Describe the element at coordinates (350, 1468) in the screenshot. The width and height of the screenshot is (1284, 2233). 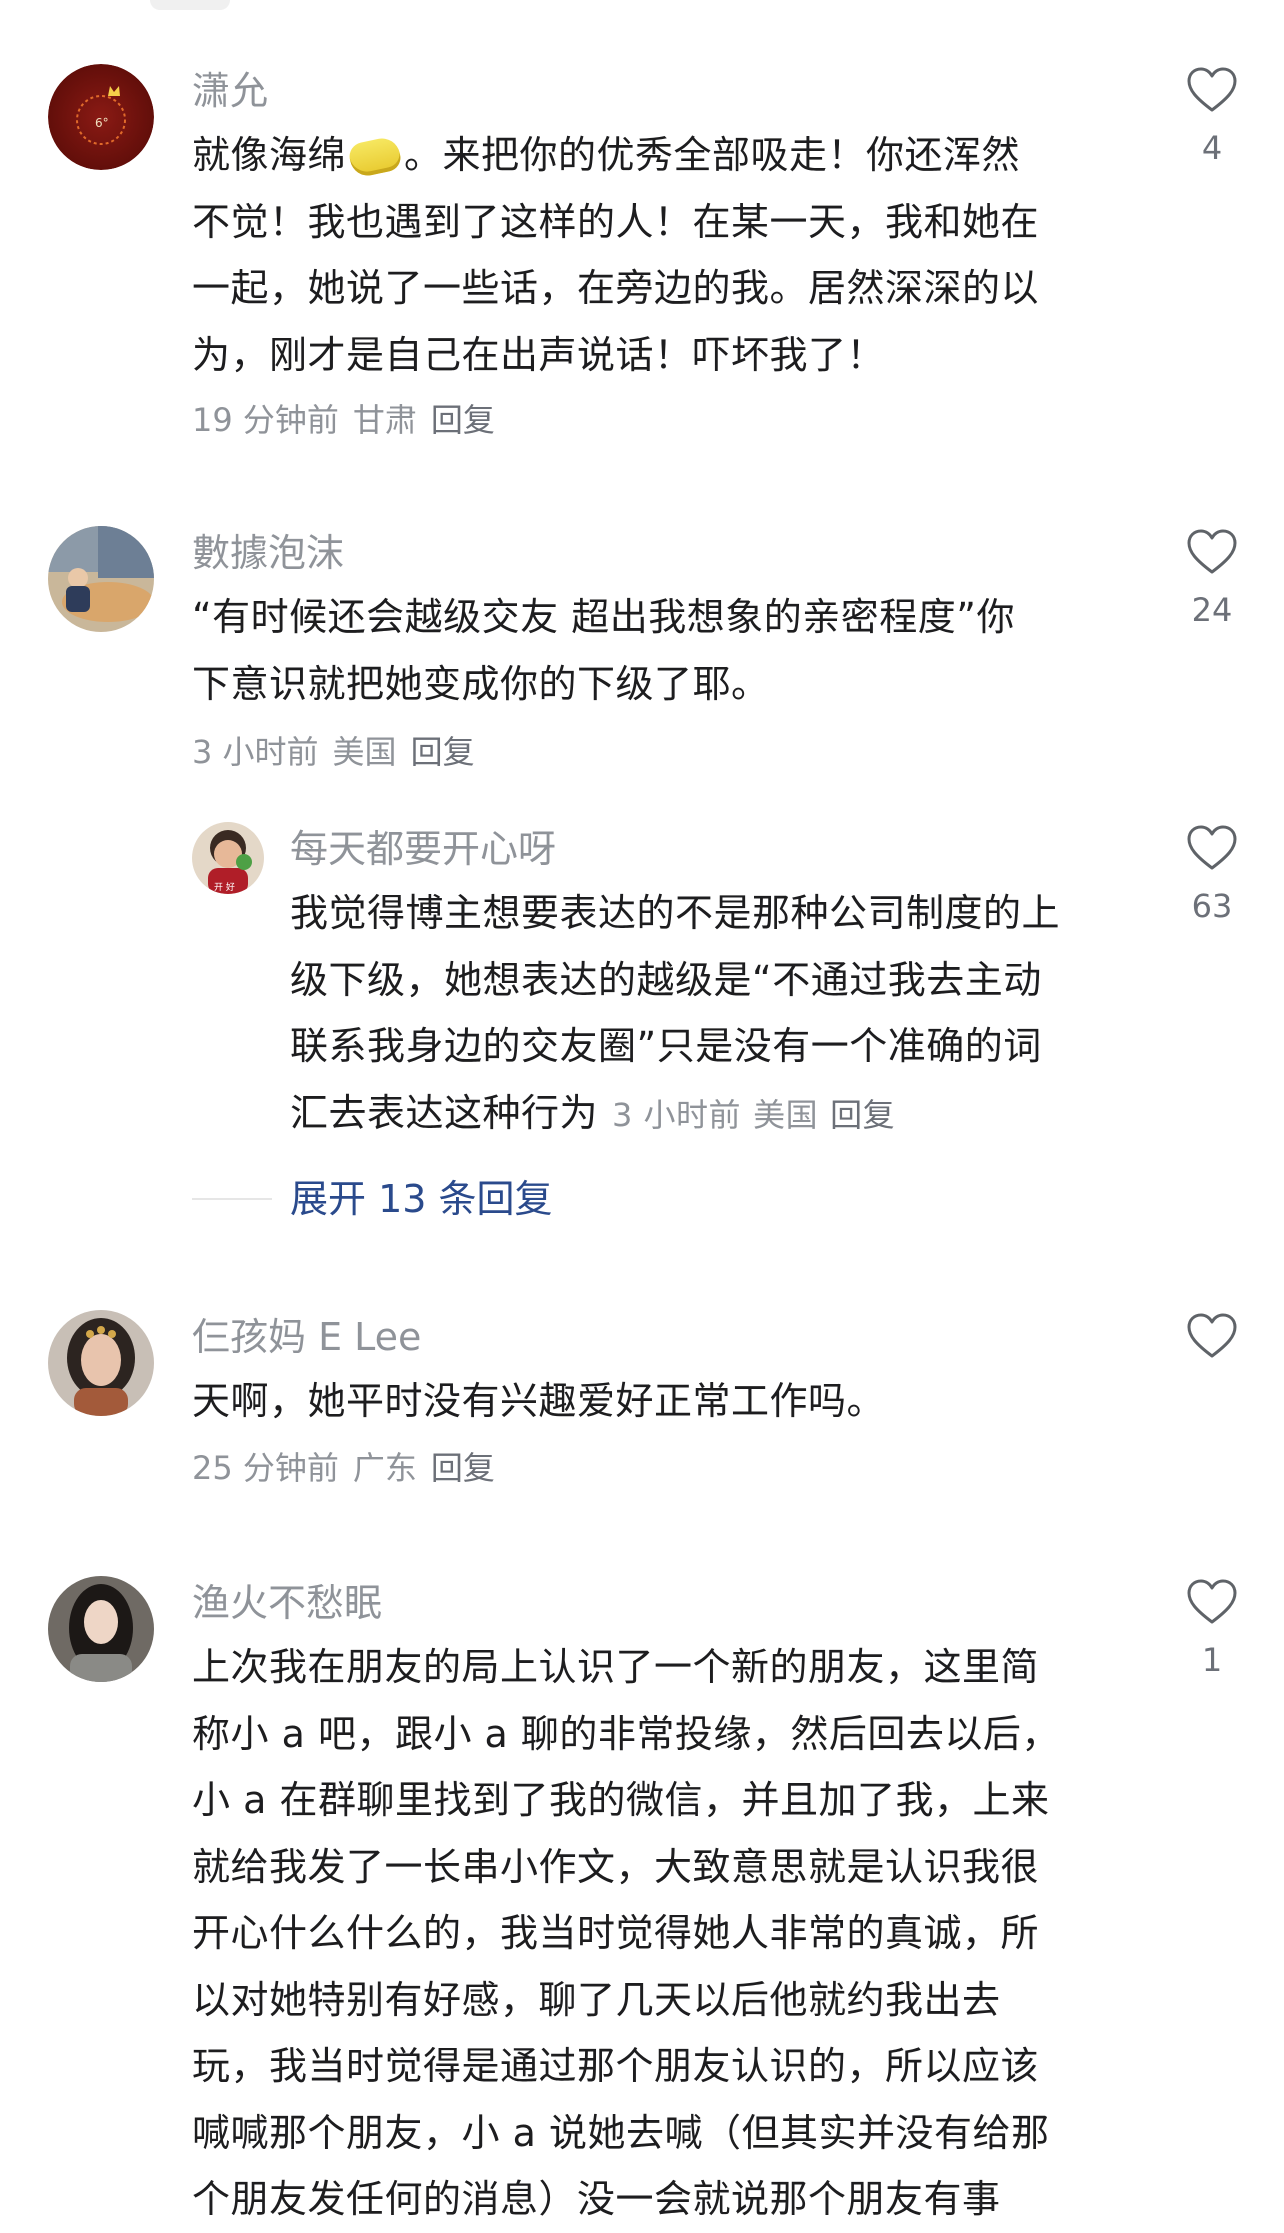
I see `comment-meta: 25 分钟前 广东 回复` at that location.